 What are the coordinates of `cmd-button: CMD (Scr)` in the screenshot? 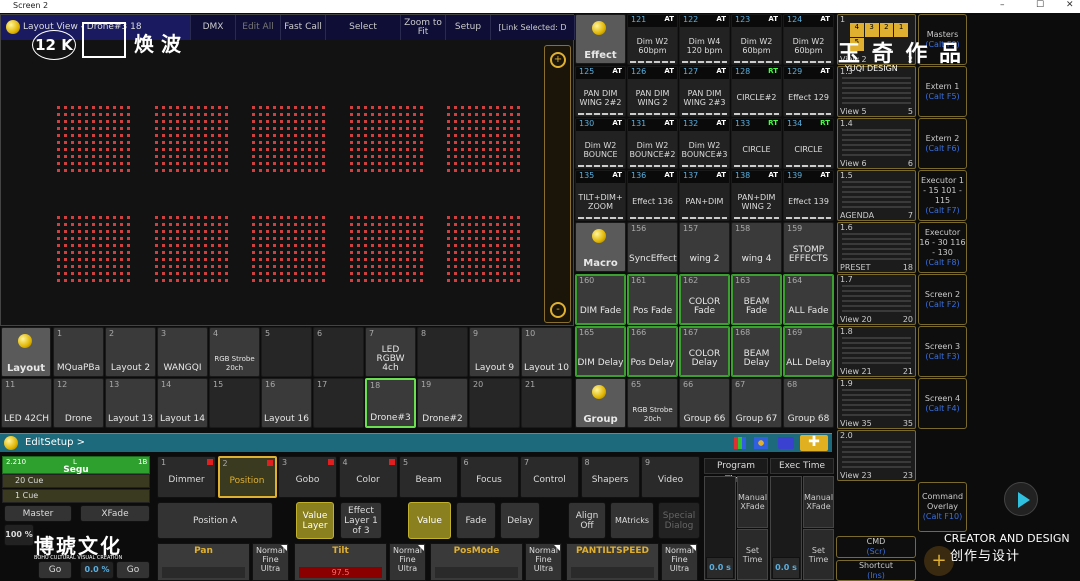 It's located at (876, 547).